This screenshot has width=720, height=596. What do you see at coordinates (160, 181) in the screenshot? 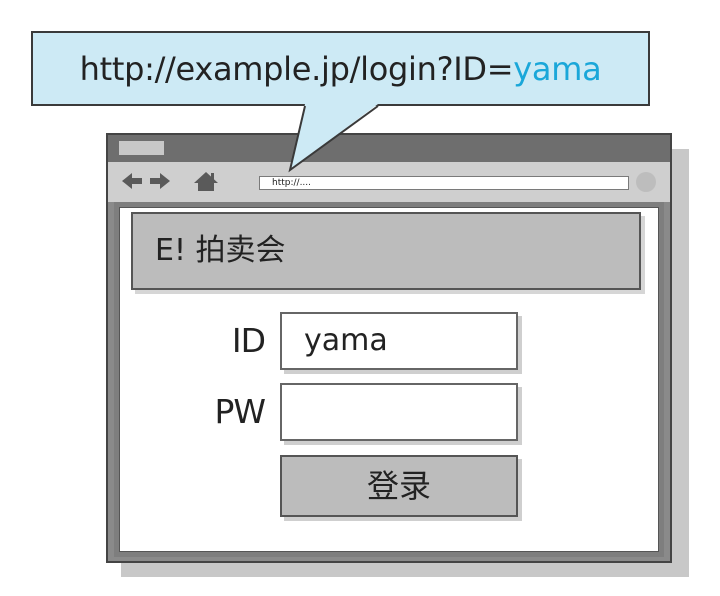
I see `forward-arrow-icon` at bounding box center [160, 181].